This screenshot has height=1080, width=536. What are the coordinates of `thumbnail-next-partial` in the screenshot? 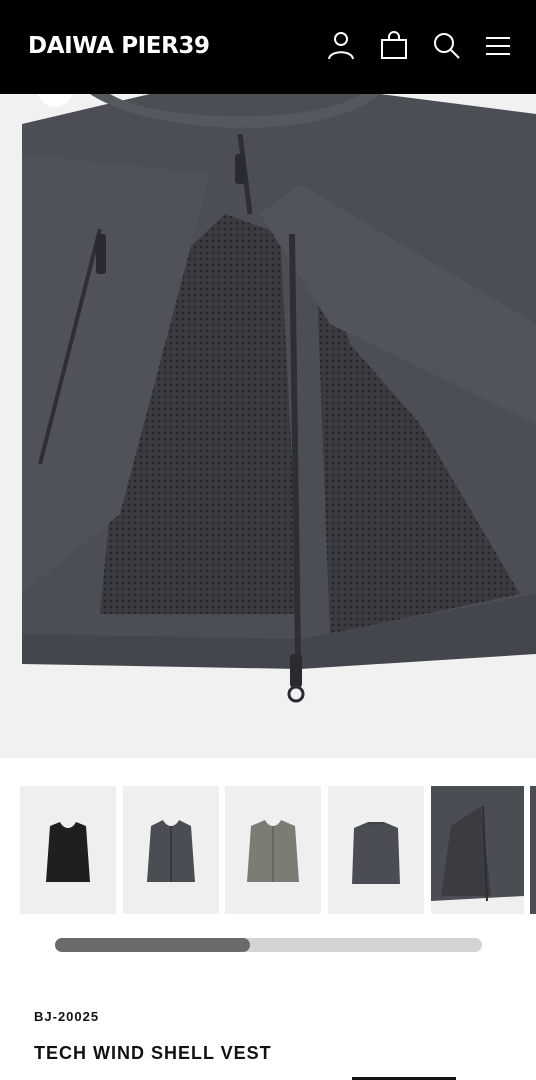 It's located at (533, 850).